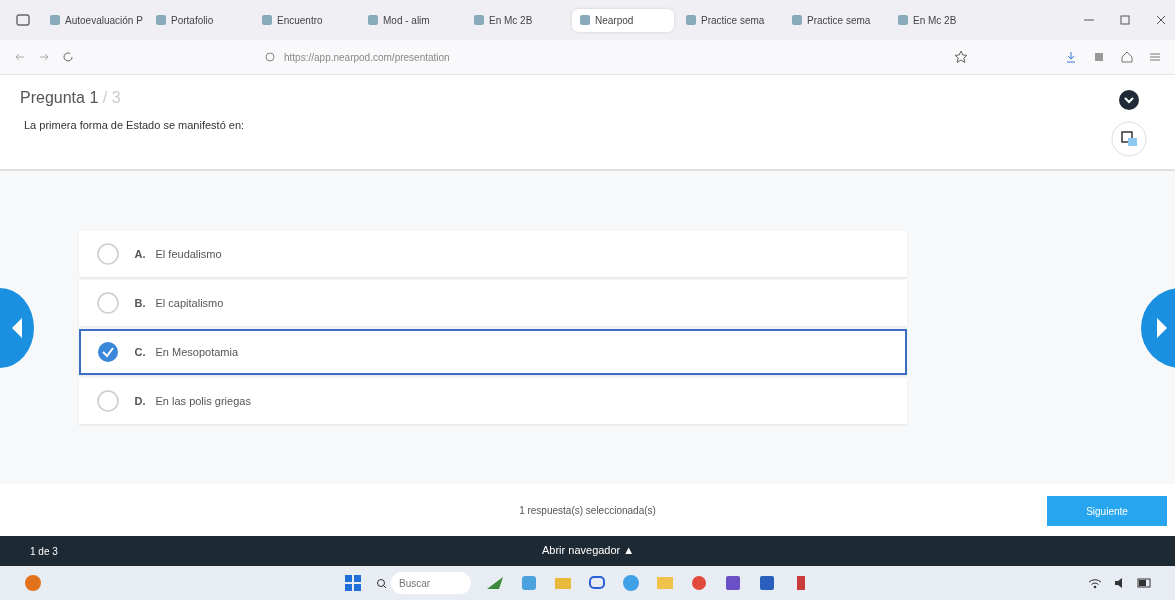 Image resolution: width=1175 pixels, height=600 pixels. Describe the element at coordinates (492, 254) in the screenshot. I see `answer-option: A. El feudalismo` at that location.